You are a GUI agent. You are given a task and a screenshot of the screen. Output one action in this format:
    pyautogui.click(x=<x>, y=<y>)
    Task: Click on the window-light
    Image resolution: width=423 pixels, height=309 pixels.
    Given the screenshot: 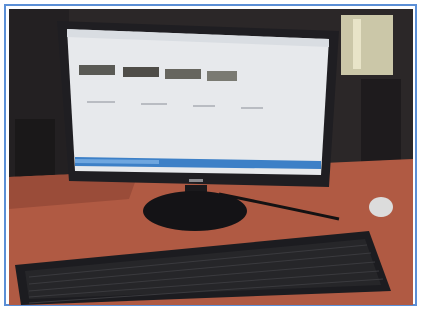 What is the action you would take?
    pyautogui.click(x=367, y=45)
    